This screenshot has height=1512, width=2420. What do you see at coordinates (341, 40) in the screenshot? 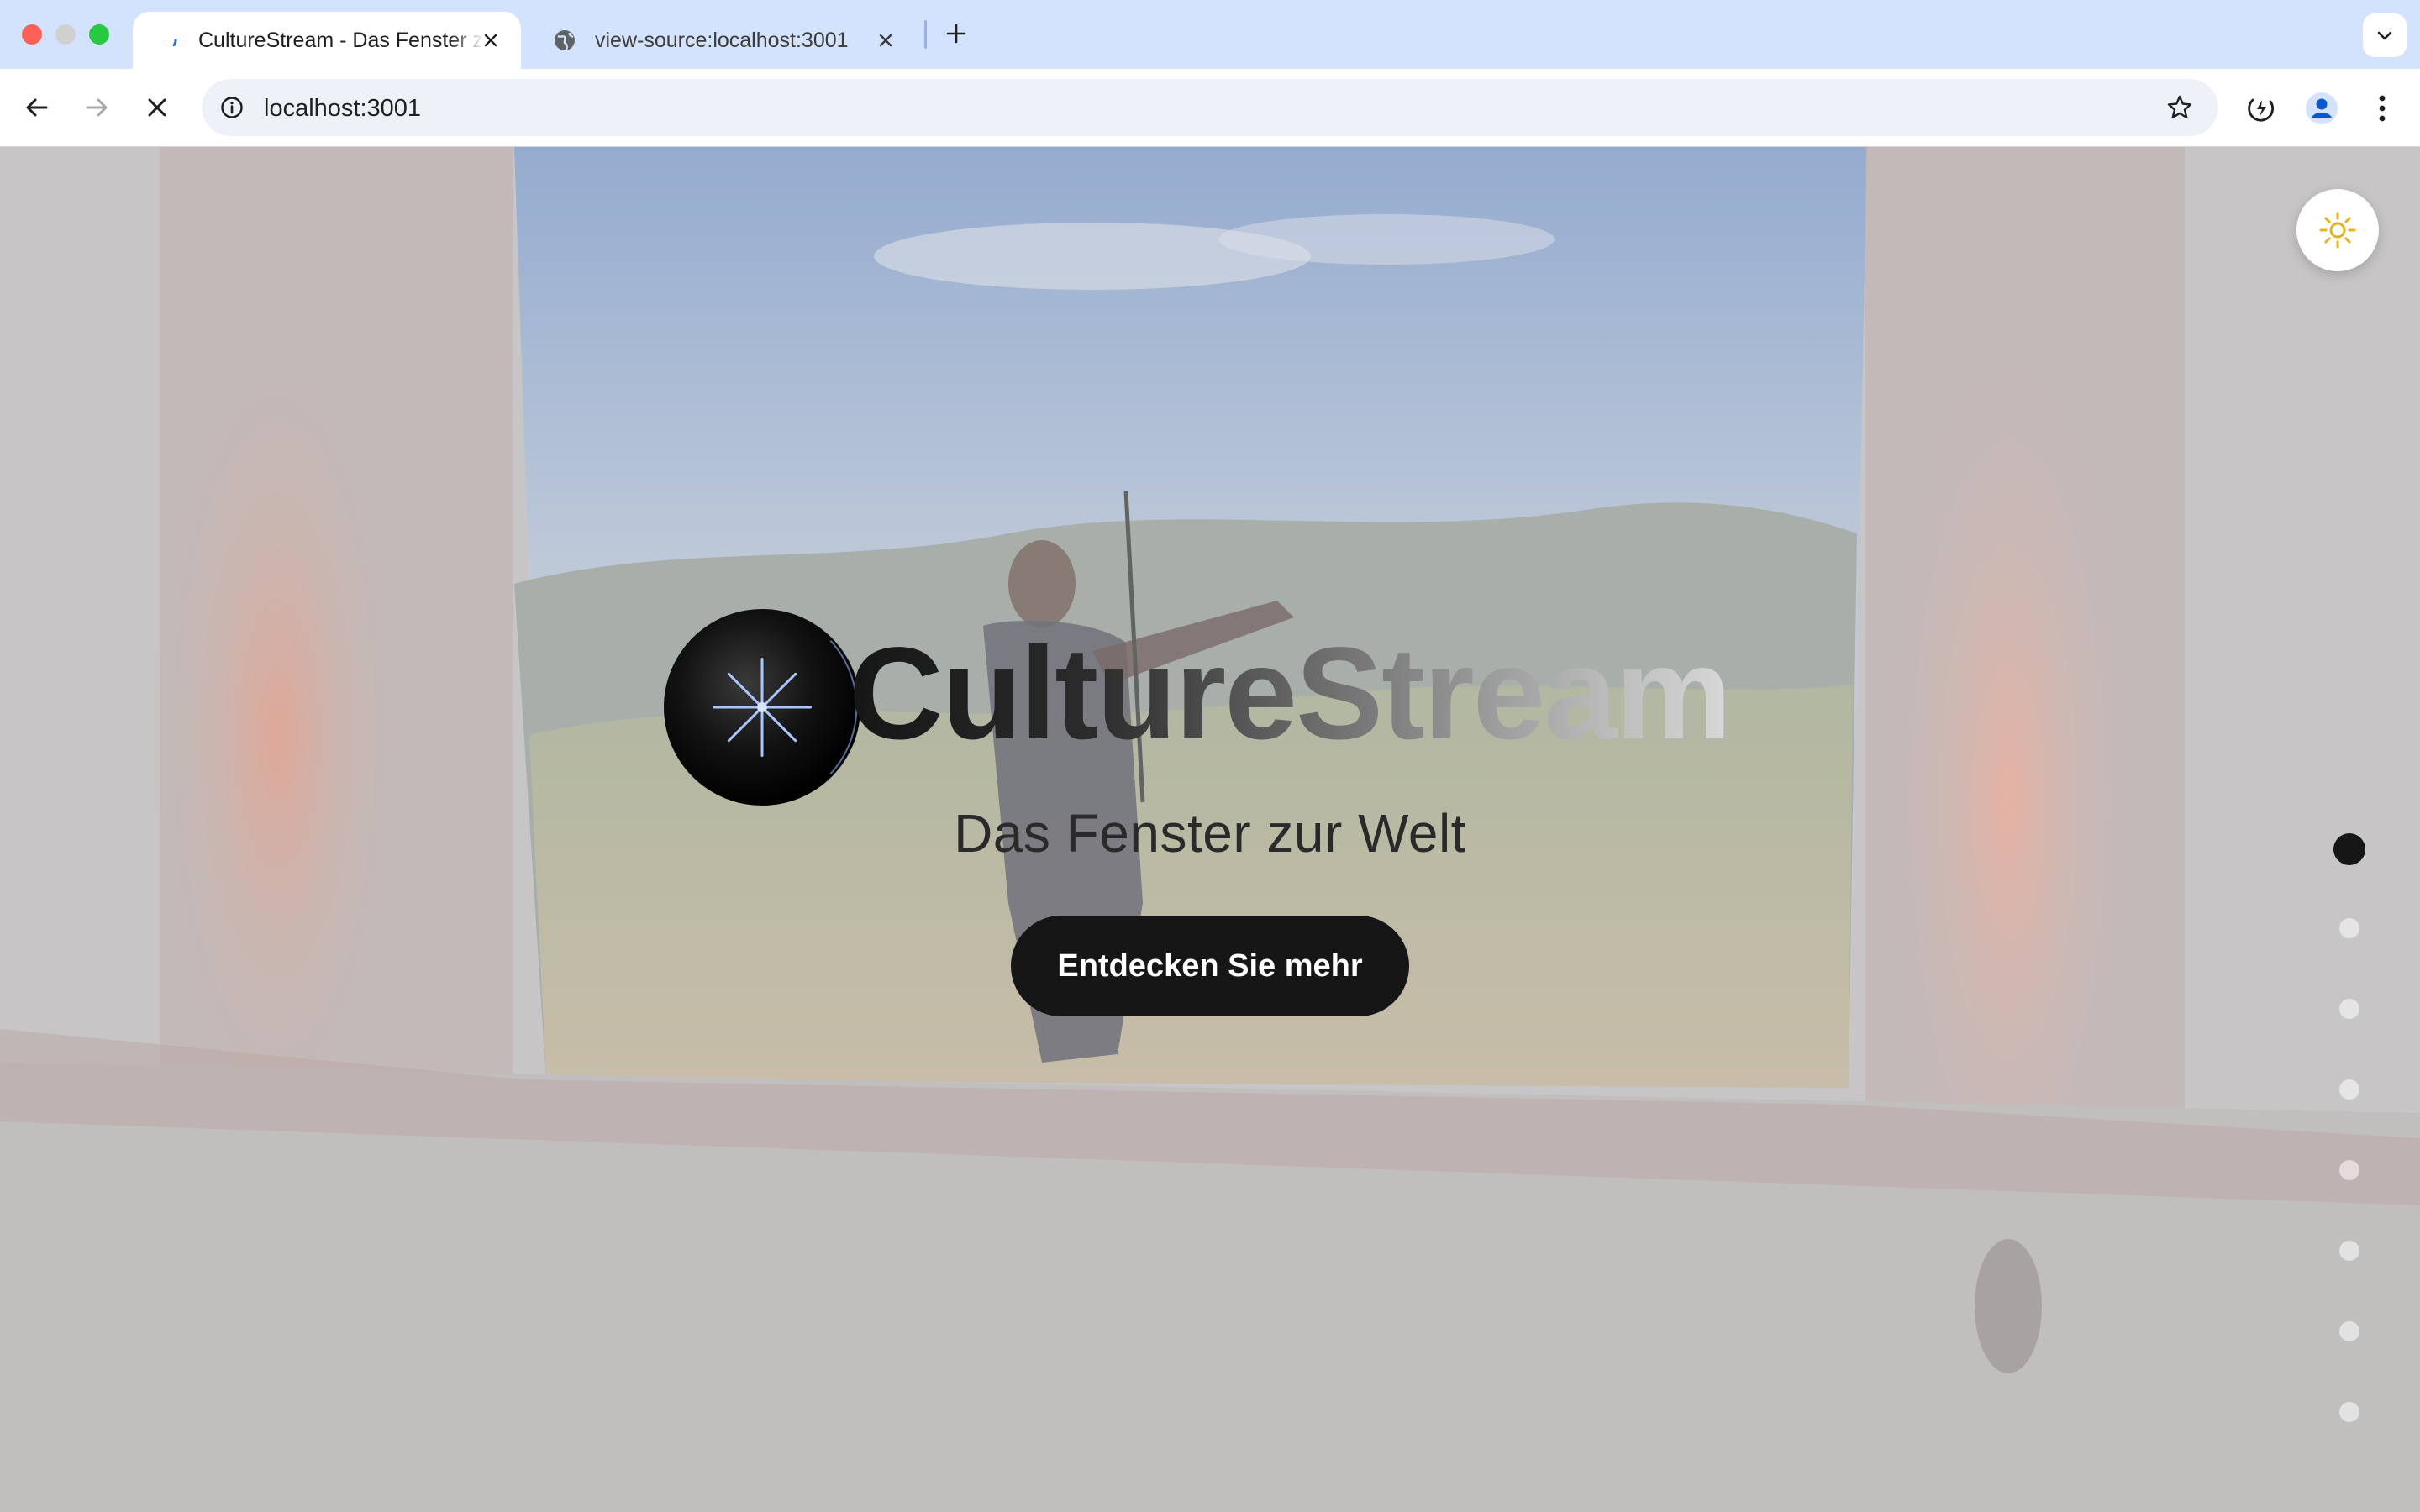
I see `tab-title: CultureStream - Das Fenster zur Welt` at bounding box center [341, 40].